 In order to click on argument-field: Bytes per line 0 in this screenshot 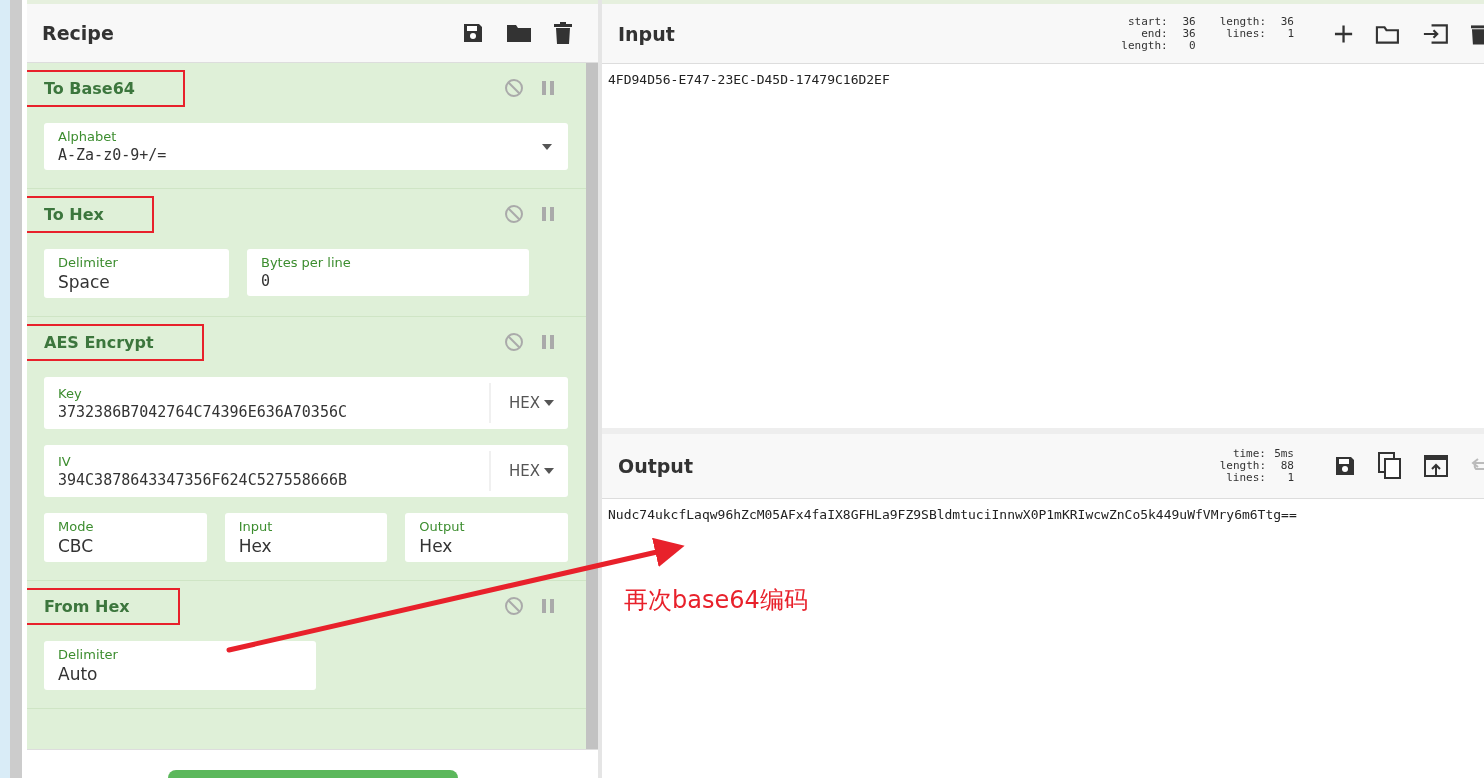, I will do `click(388, 272)`.